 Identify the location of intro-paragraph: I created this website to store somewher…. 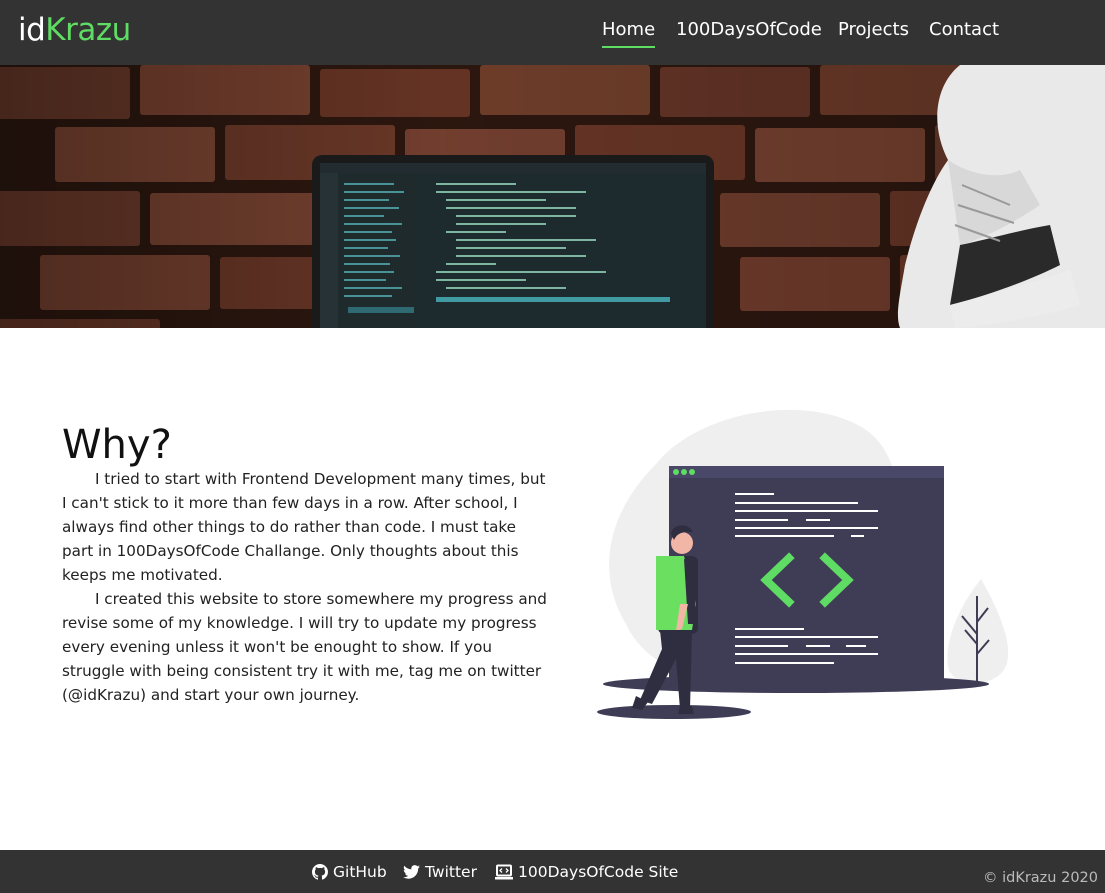
(304, 647).